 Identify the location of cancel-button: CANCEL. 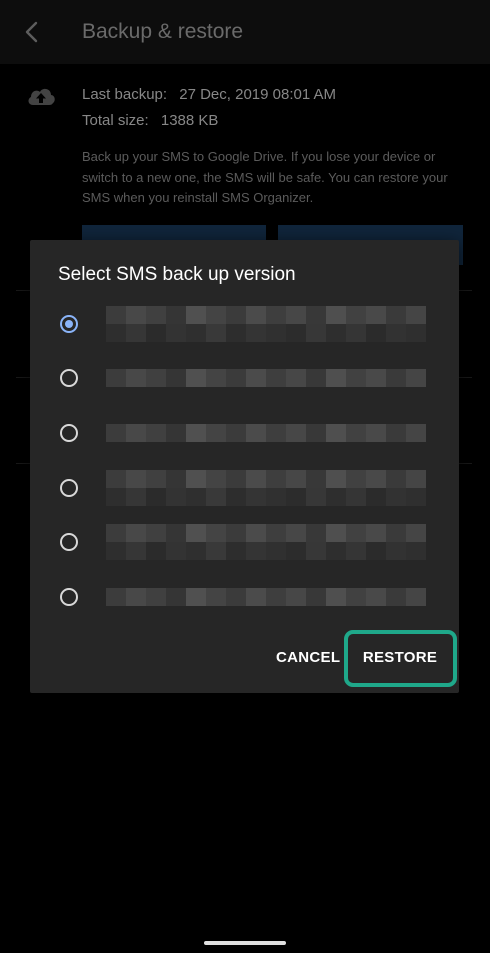
(308, 658).